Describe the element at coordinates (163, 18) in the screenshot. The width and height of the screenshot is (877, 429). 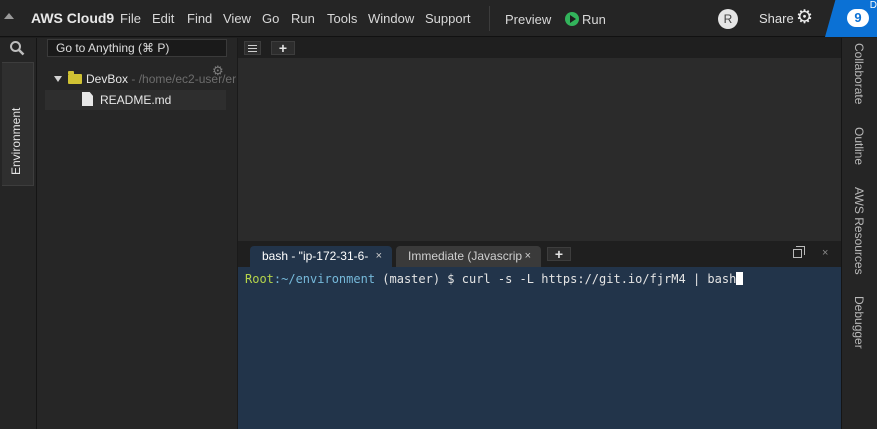
I see `menu-edit: Edit` at that location.